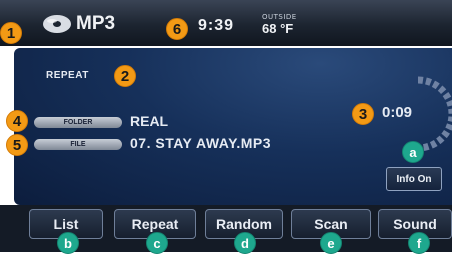 This screenshot has height=254, width=452. I want to click on play-time: 0:09, so click(397, 112).